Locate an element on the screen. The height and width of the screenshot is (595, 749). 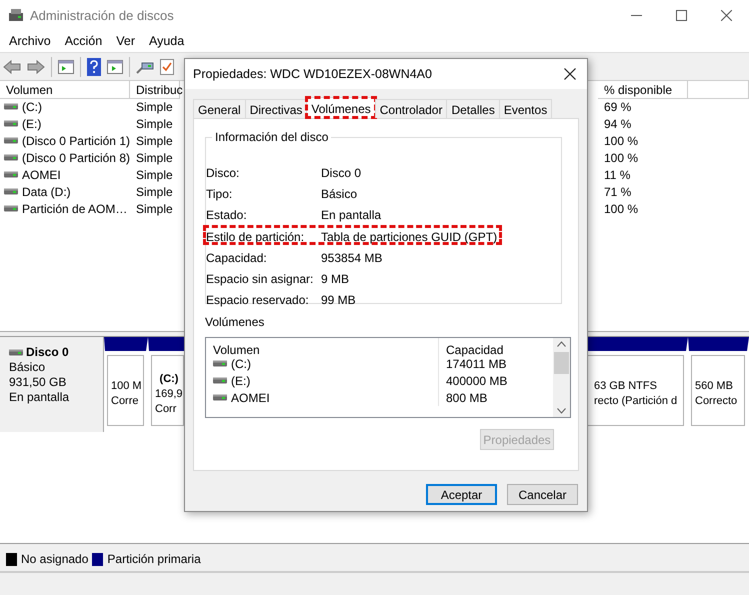
group-title: Información del disco is located at coordinates (272, 137).